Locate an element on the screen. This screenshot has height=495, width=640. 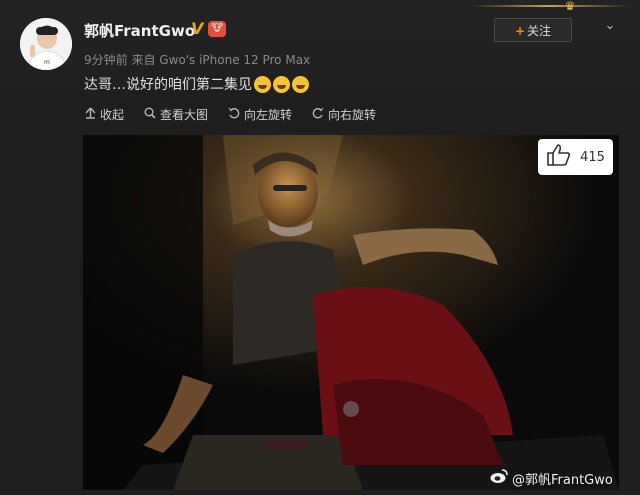
username: 郭帆FrantGwo is located at coordinates (139, 30).